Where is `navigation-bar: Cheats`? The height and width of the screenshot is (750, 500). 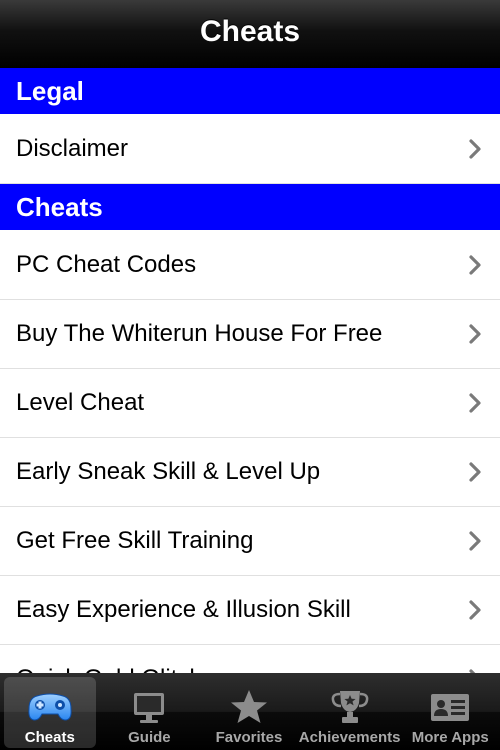
navigation-bar: Cheats is located at coordinates (250, 34).